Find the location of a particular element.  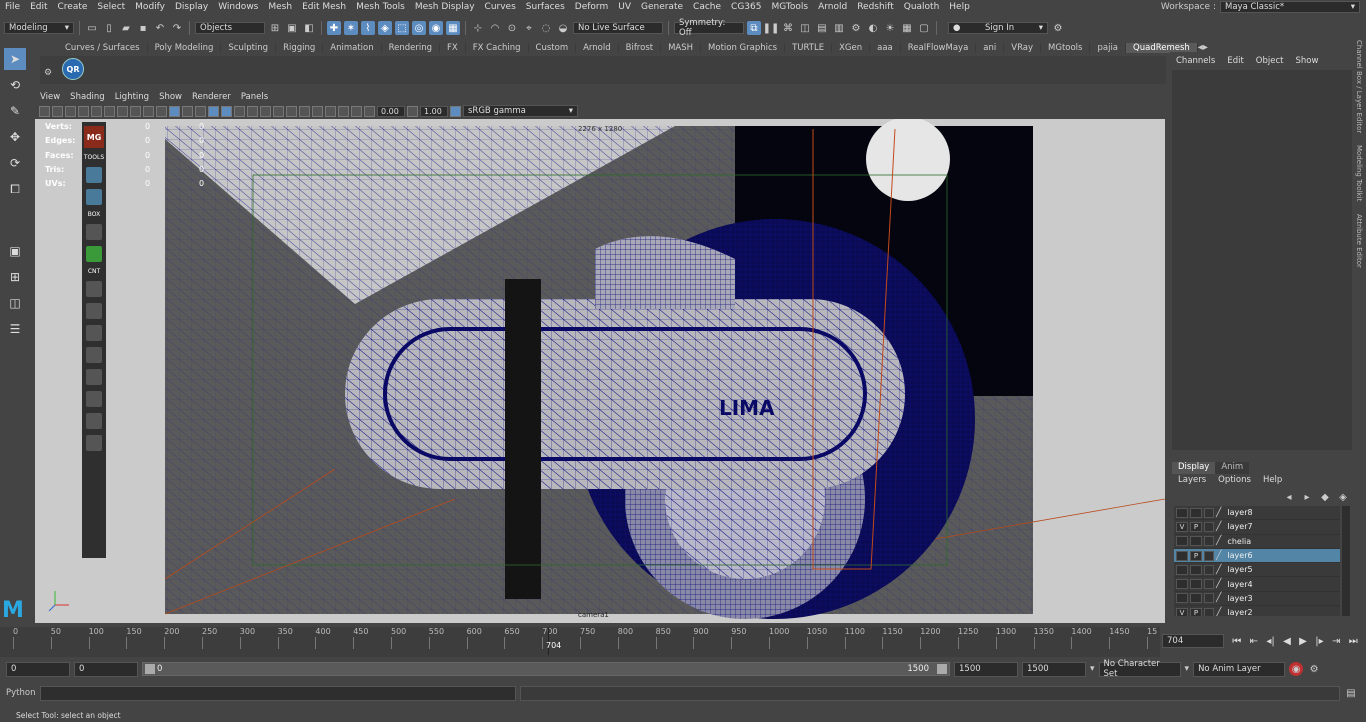

shelf-tab-bifrost: Bifrost is located at coordinates (640, 47).